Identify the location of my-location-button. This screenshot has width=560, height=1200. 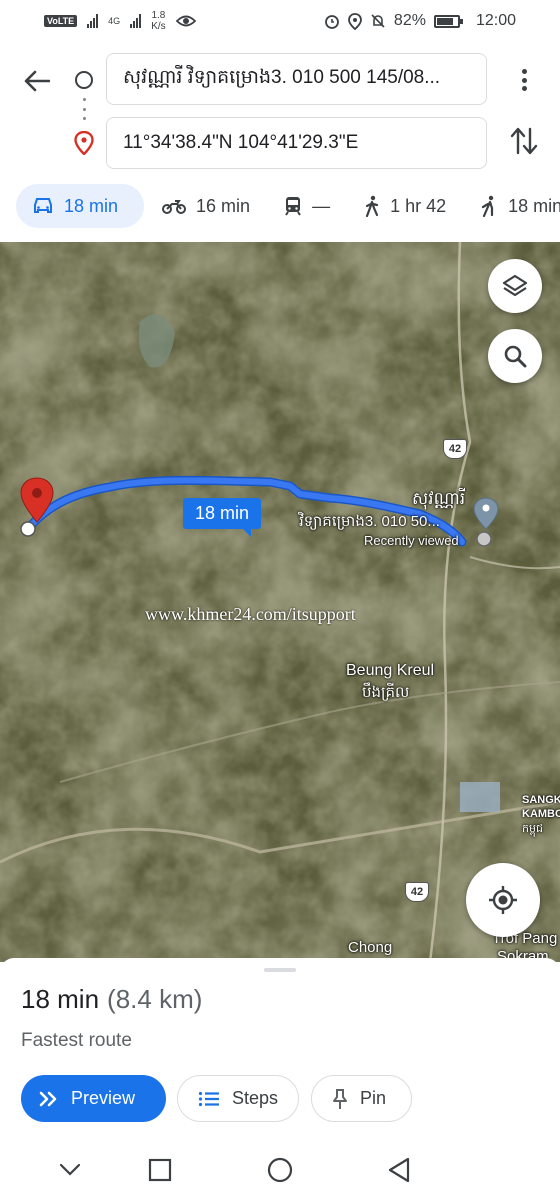
(503, 900).